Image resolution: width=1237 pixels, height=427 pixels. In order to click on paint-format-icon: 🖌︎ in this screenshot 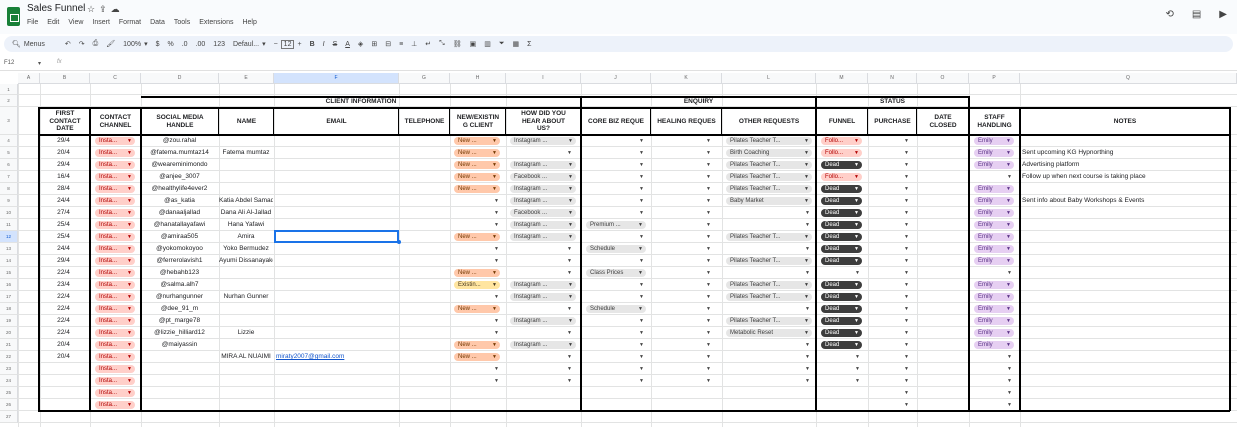, I will do `click(110, 44)`.